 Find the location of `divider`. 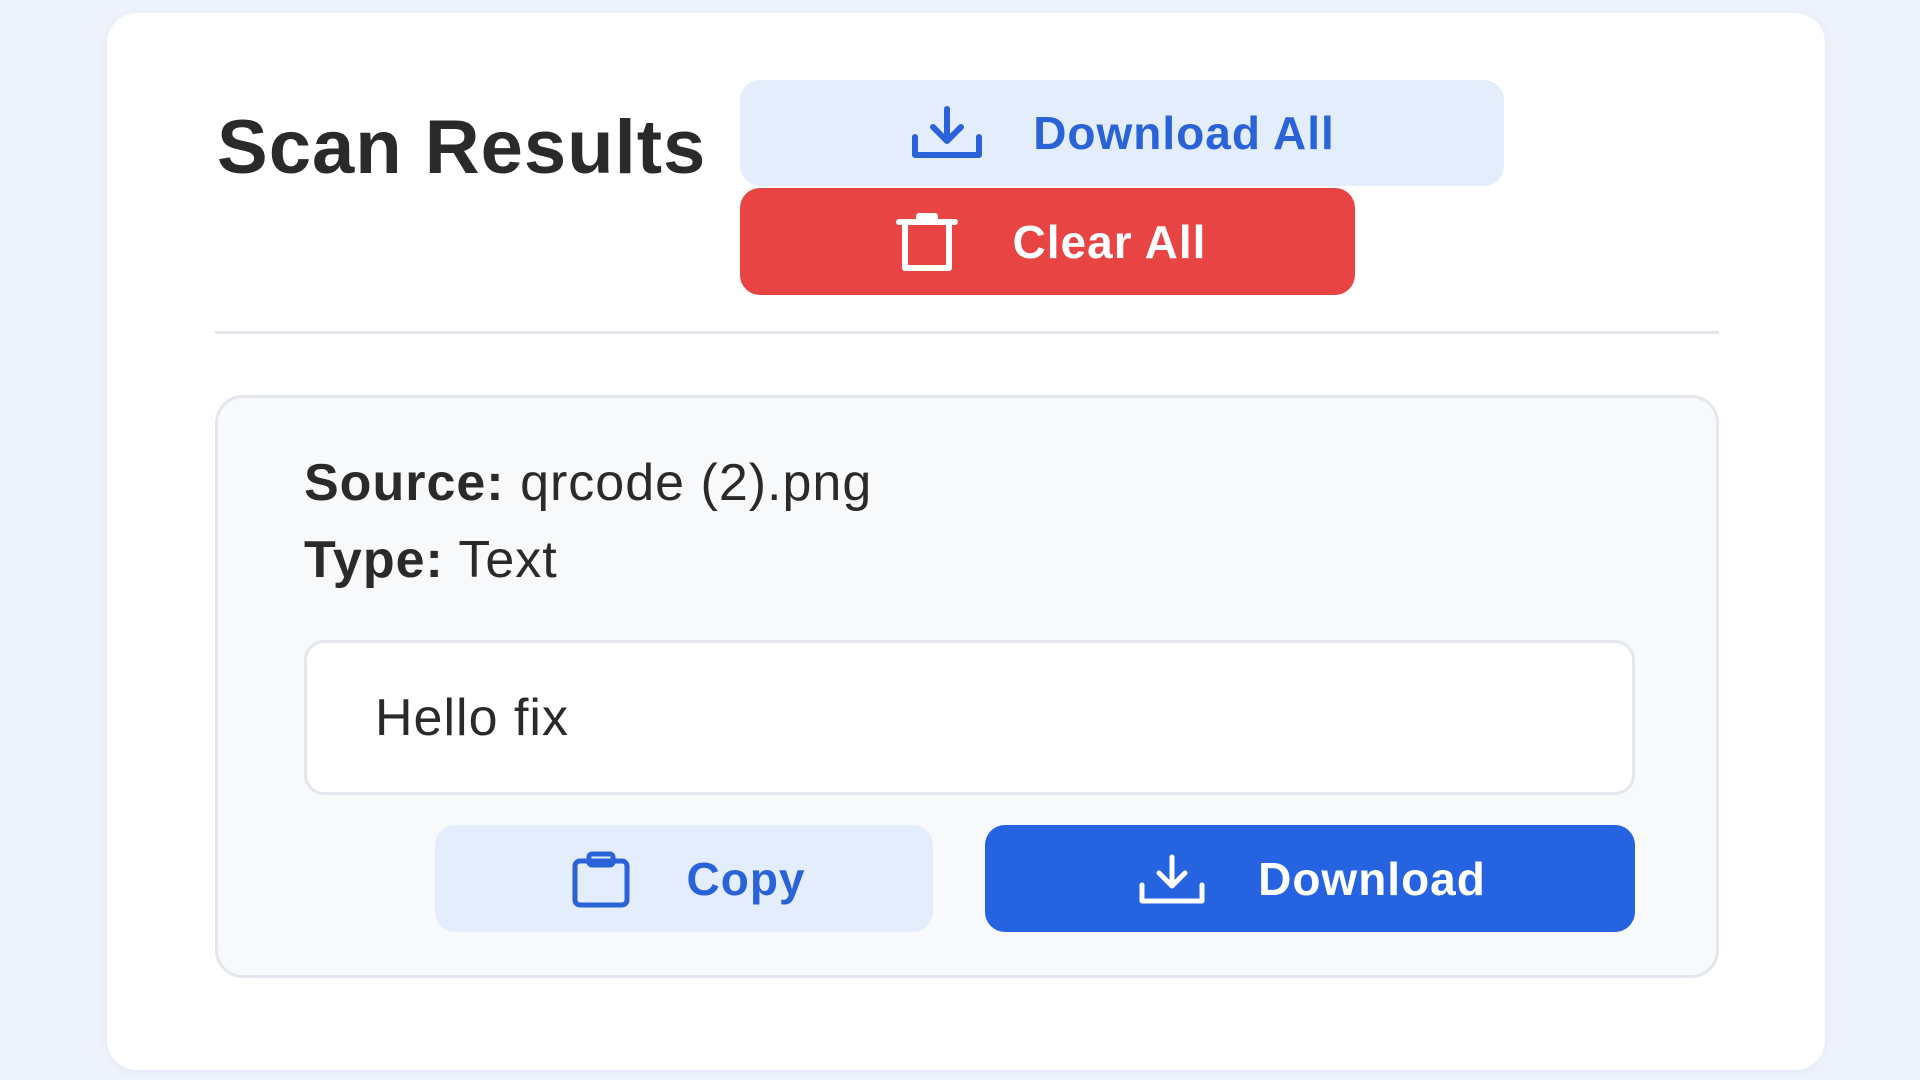

divider is located at coordinates (967, 332).